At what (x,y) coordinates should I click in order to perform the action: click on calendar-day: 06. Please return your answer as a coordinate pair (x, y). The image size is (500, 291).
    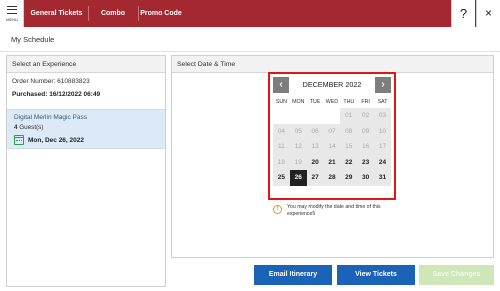
    Looking at the image, I should click on (315, 131).